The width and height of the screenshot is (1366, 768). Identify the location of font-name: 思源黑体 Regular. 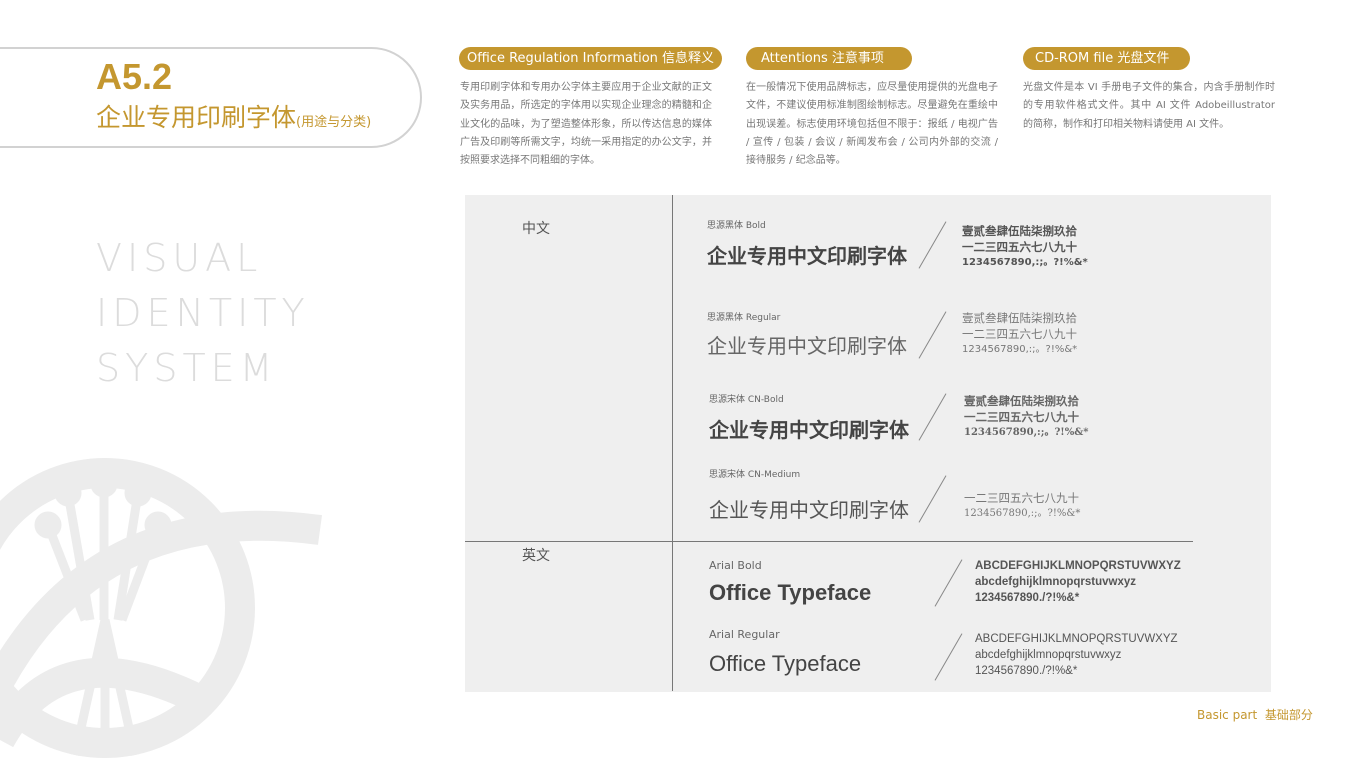
(744, 318).